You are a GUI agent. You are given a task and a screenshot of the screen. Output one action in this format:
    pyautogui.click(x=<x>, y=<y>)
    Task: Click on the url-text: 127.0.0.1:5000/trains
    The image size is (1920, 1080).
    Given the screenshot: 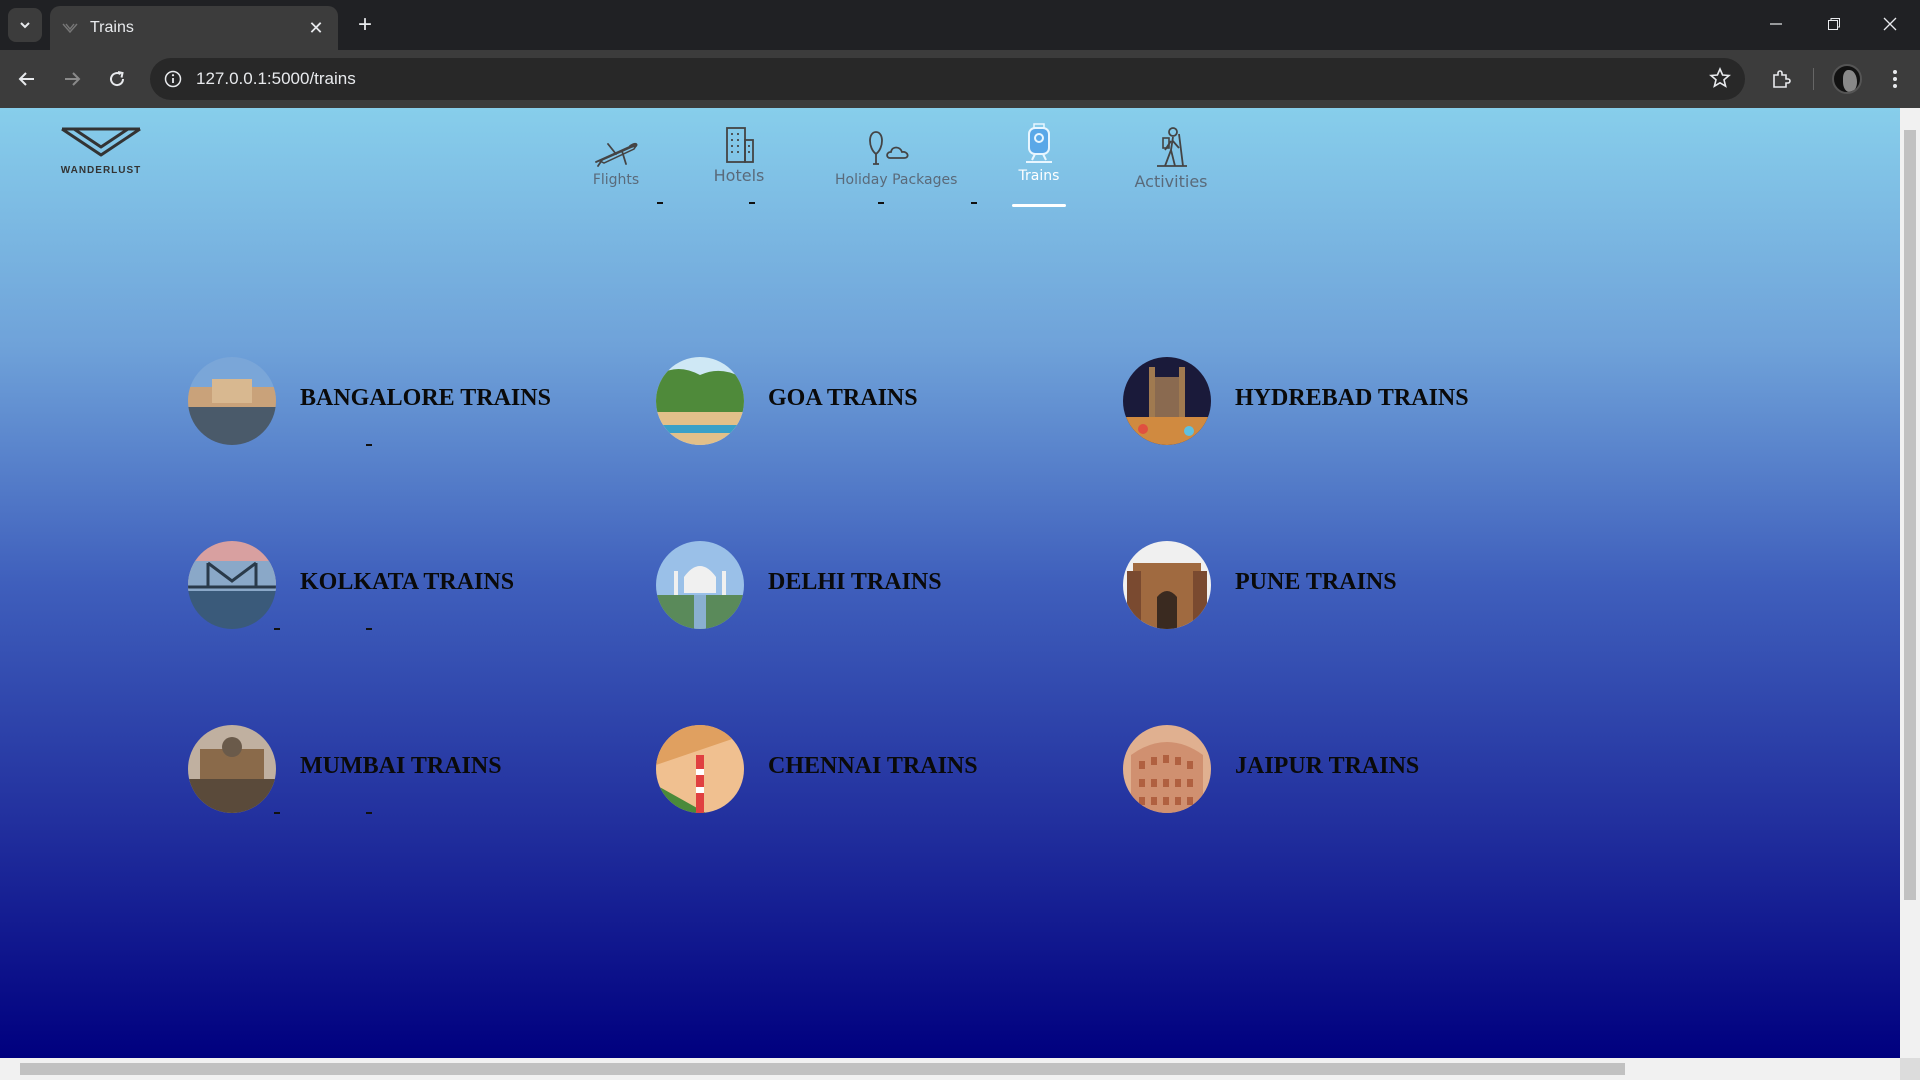 What is the action you would take?
    pyautogui.click(x=276, y=79)
    